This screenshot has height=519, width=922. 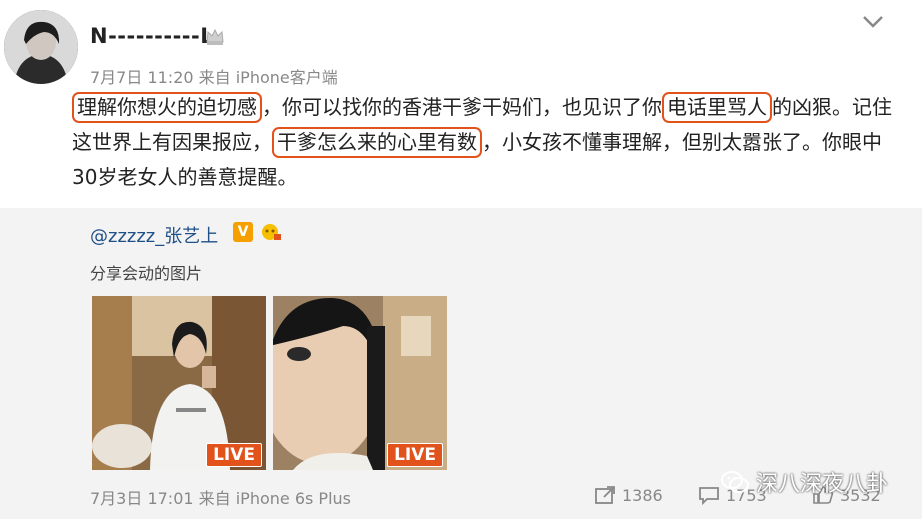 I want to click on repost-text: 分享会动的图片, so click(x=146, y=273).